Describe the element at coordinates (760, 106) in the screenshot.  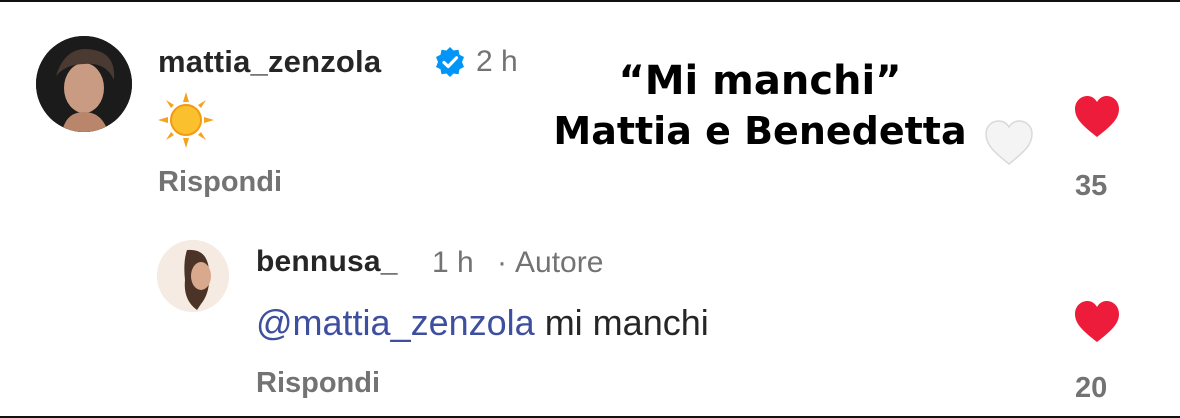
I see `caption-overlay: “Mi manchi” Mattia e Benedetta` at that location.